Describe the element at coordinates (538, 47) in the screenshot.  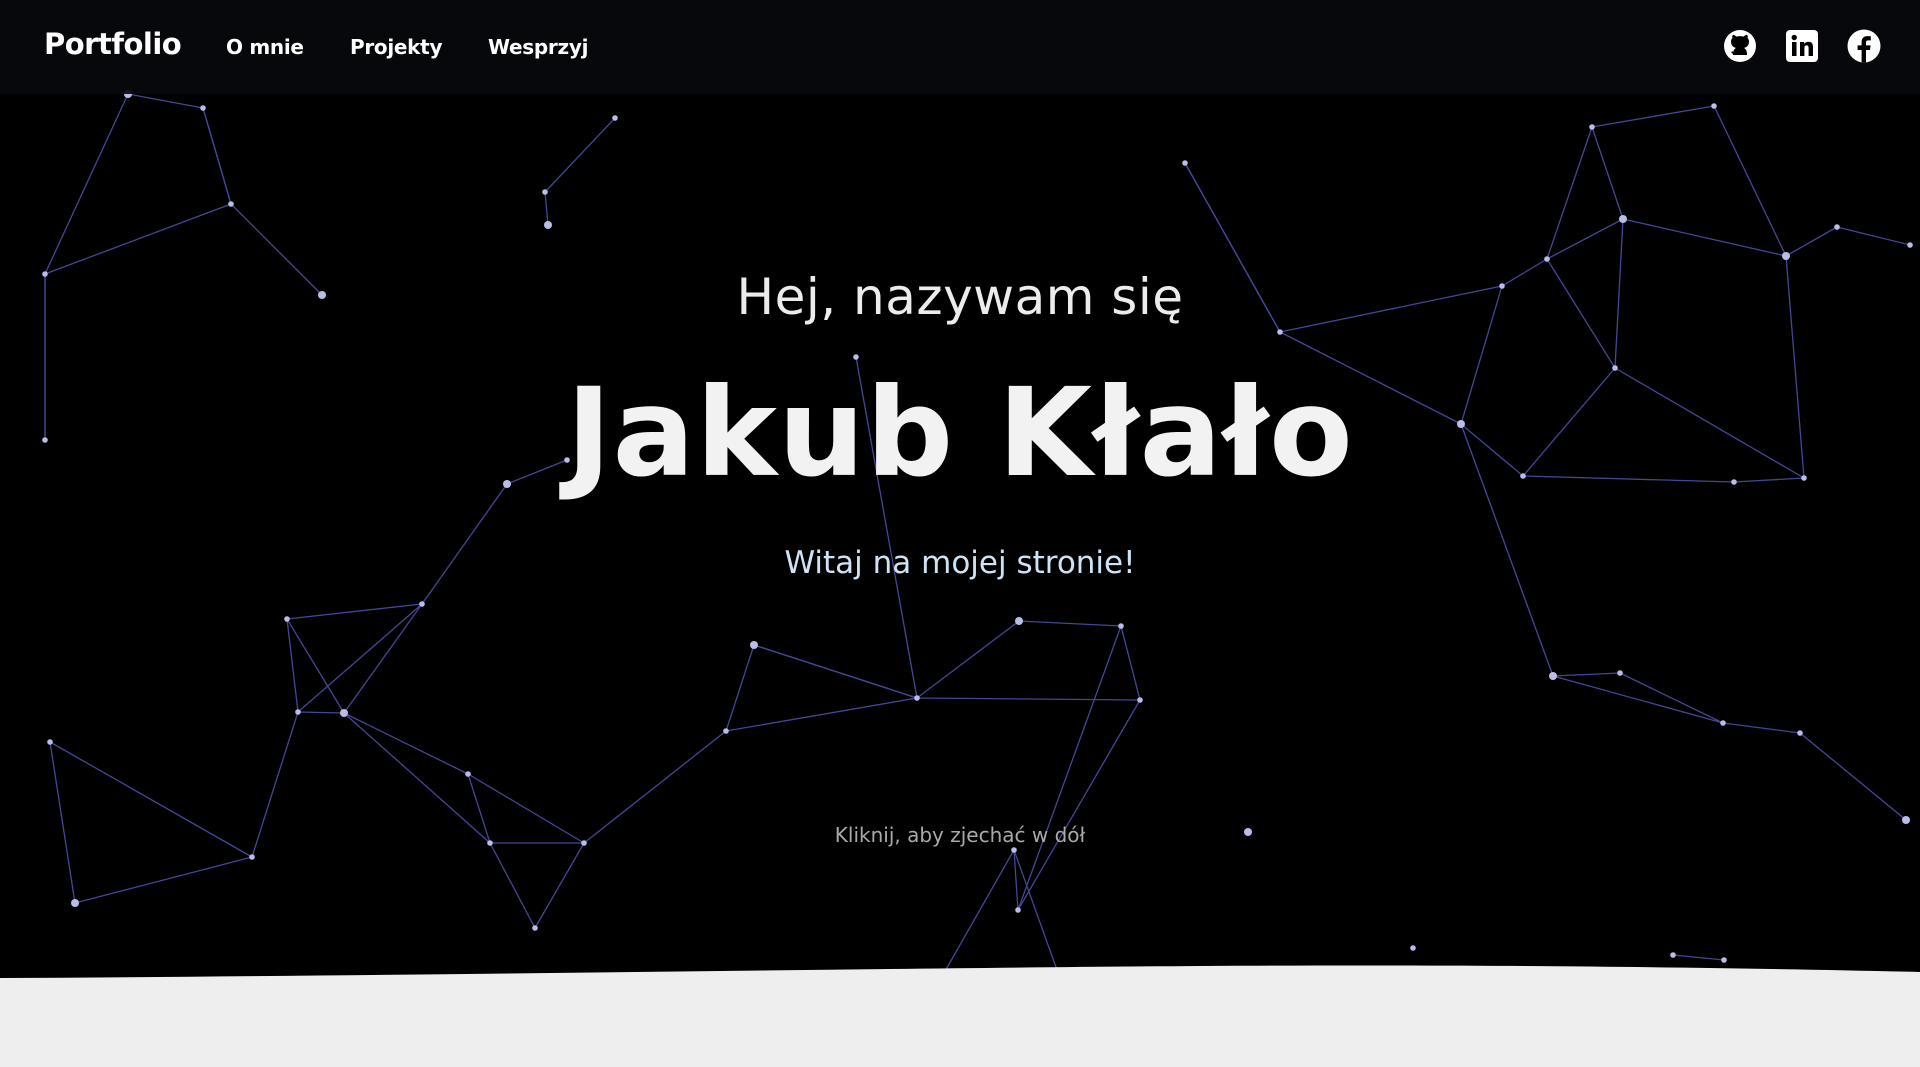
I see `nav-link-support: Wesprzyj` at that location.